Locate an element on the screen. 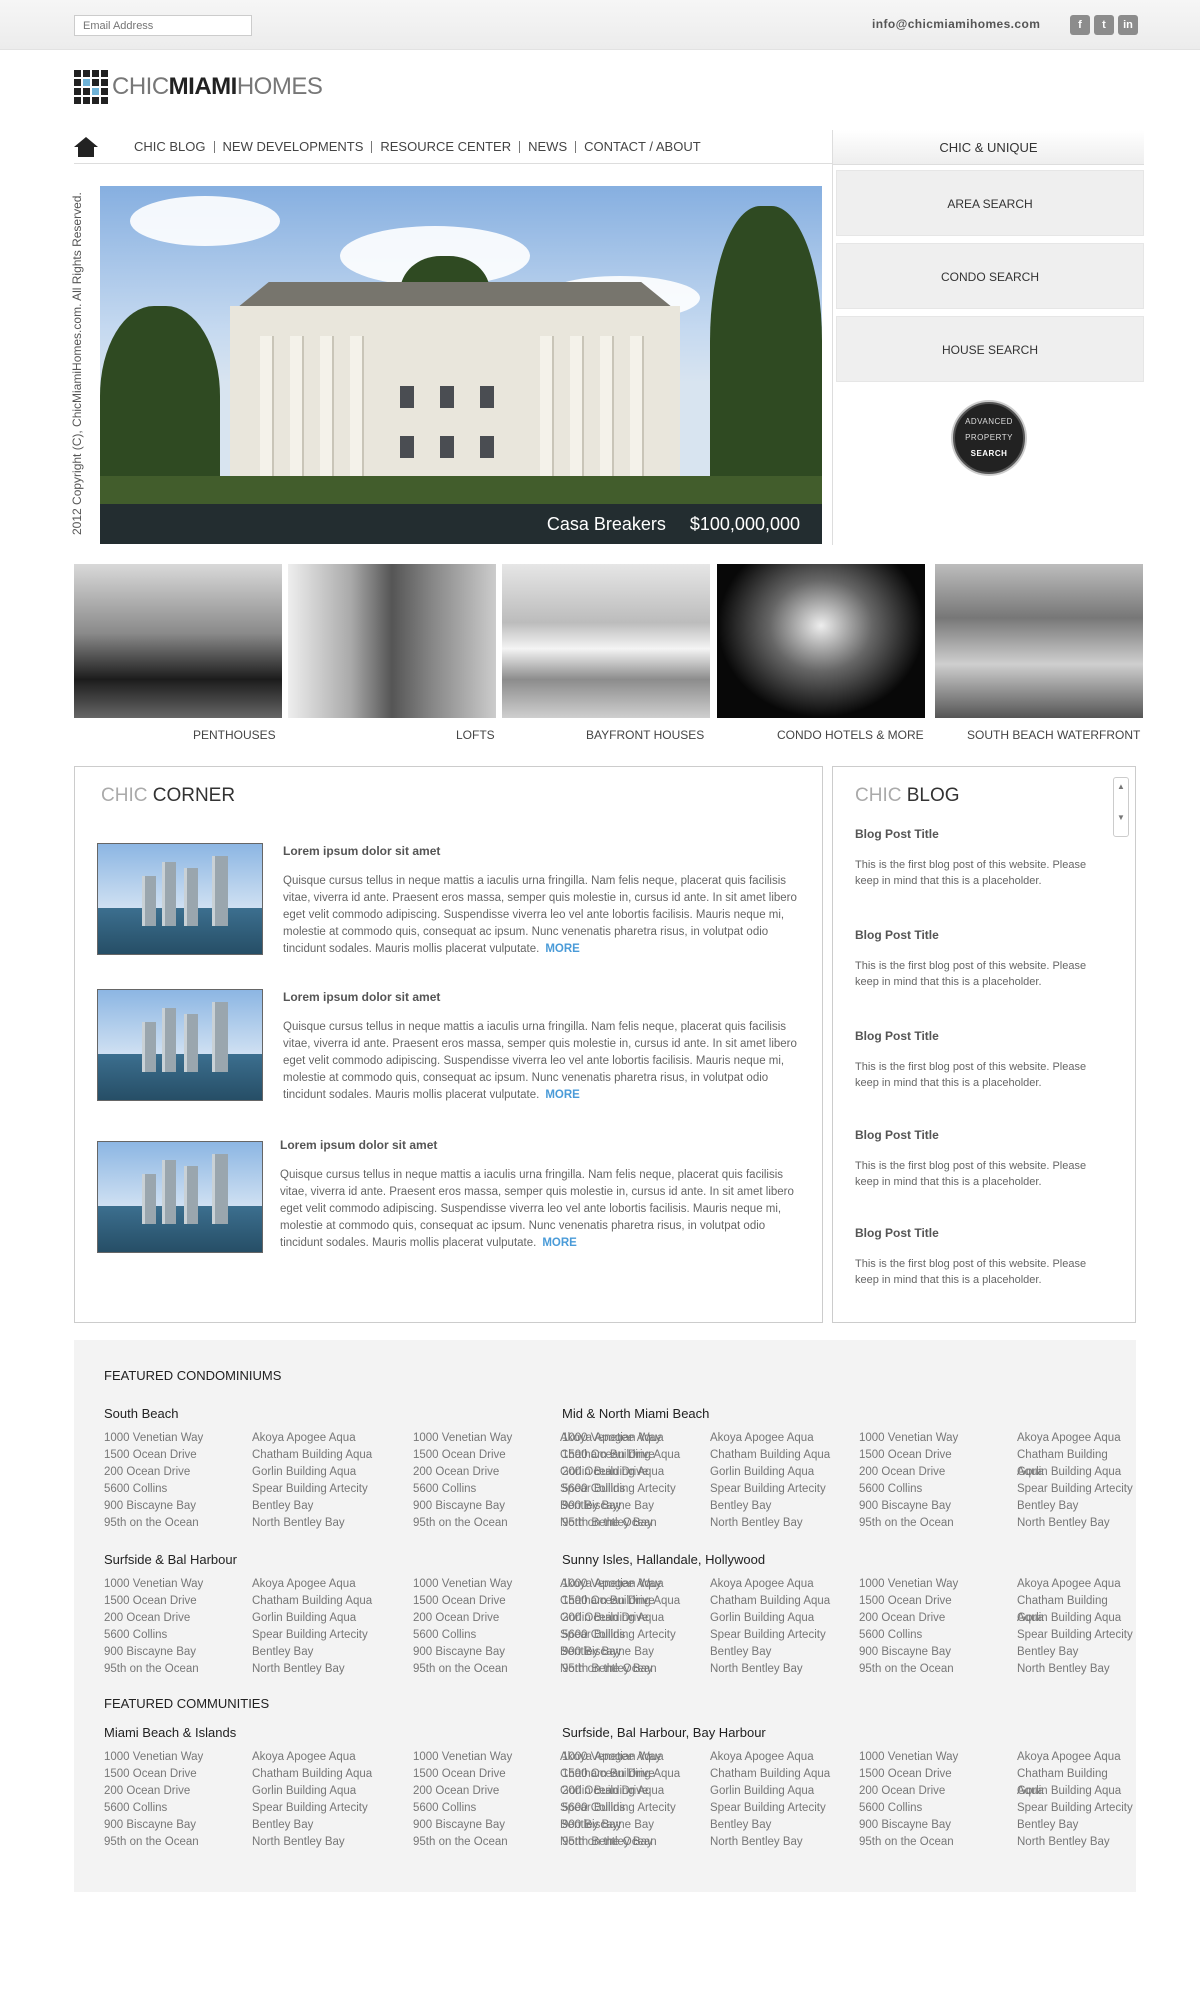 This screenshot has width=1200, height=2000. advanced-search-button: ADVANCED PROPERTY SEARCH is located at coordinates (989, 438).